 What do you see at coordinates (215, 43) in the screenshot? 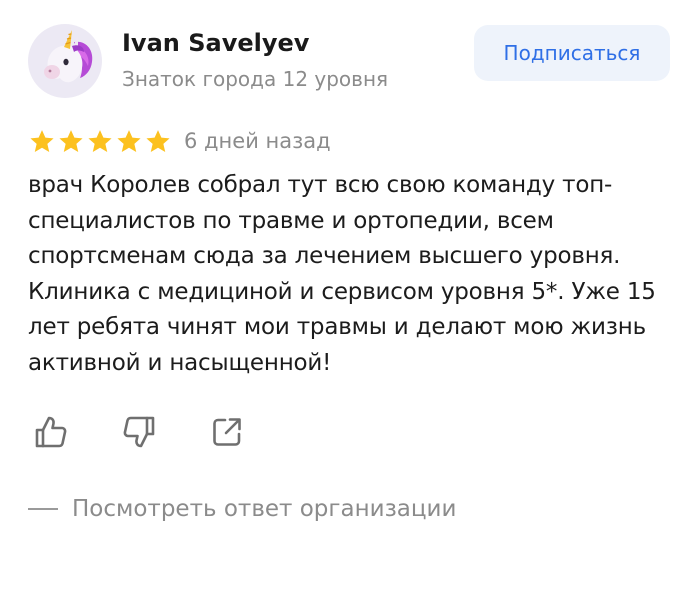
I see `user-name: Ivan Savelyev` at bounding box center [215, 43].